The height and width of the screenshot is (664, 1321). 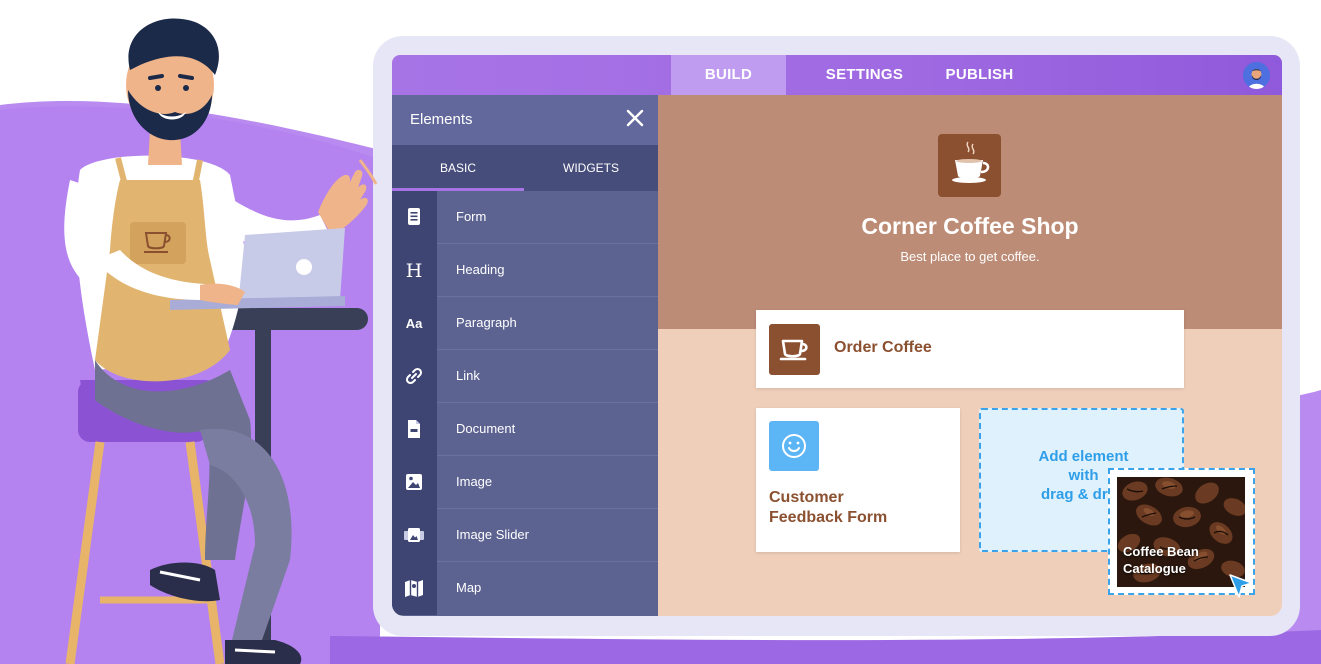 What do you see at coordinates (486, 428) in the screenshot?
I see `element-label-document: Document` at bounding box center [486, 428].